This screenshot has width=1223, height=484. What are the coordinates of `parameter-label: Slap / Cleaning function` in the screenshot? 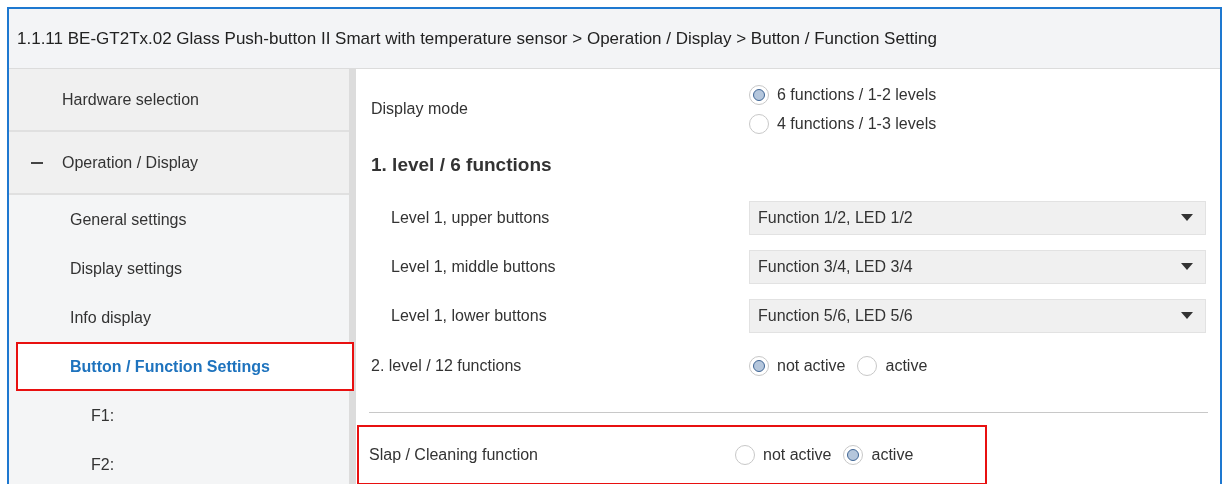 It's located at (453, 454).